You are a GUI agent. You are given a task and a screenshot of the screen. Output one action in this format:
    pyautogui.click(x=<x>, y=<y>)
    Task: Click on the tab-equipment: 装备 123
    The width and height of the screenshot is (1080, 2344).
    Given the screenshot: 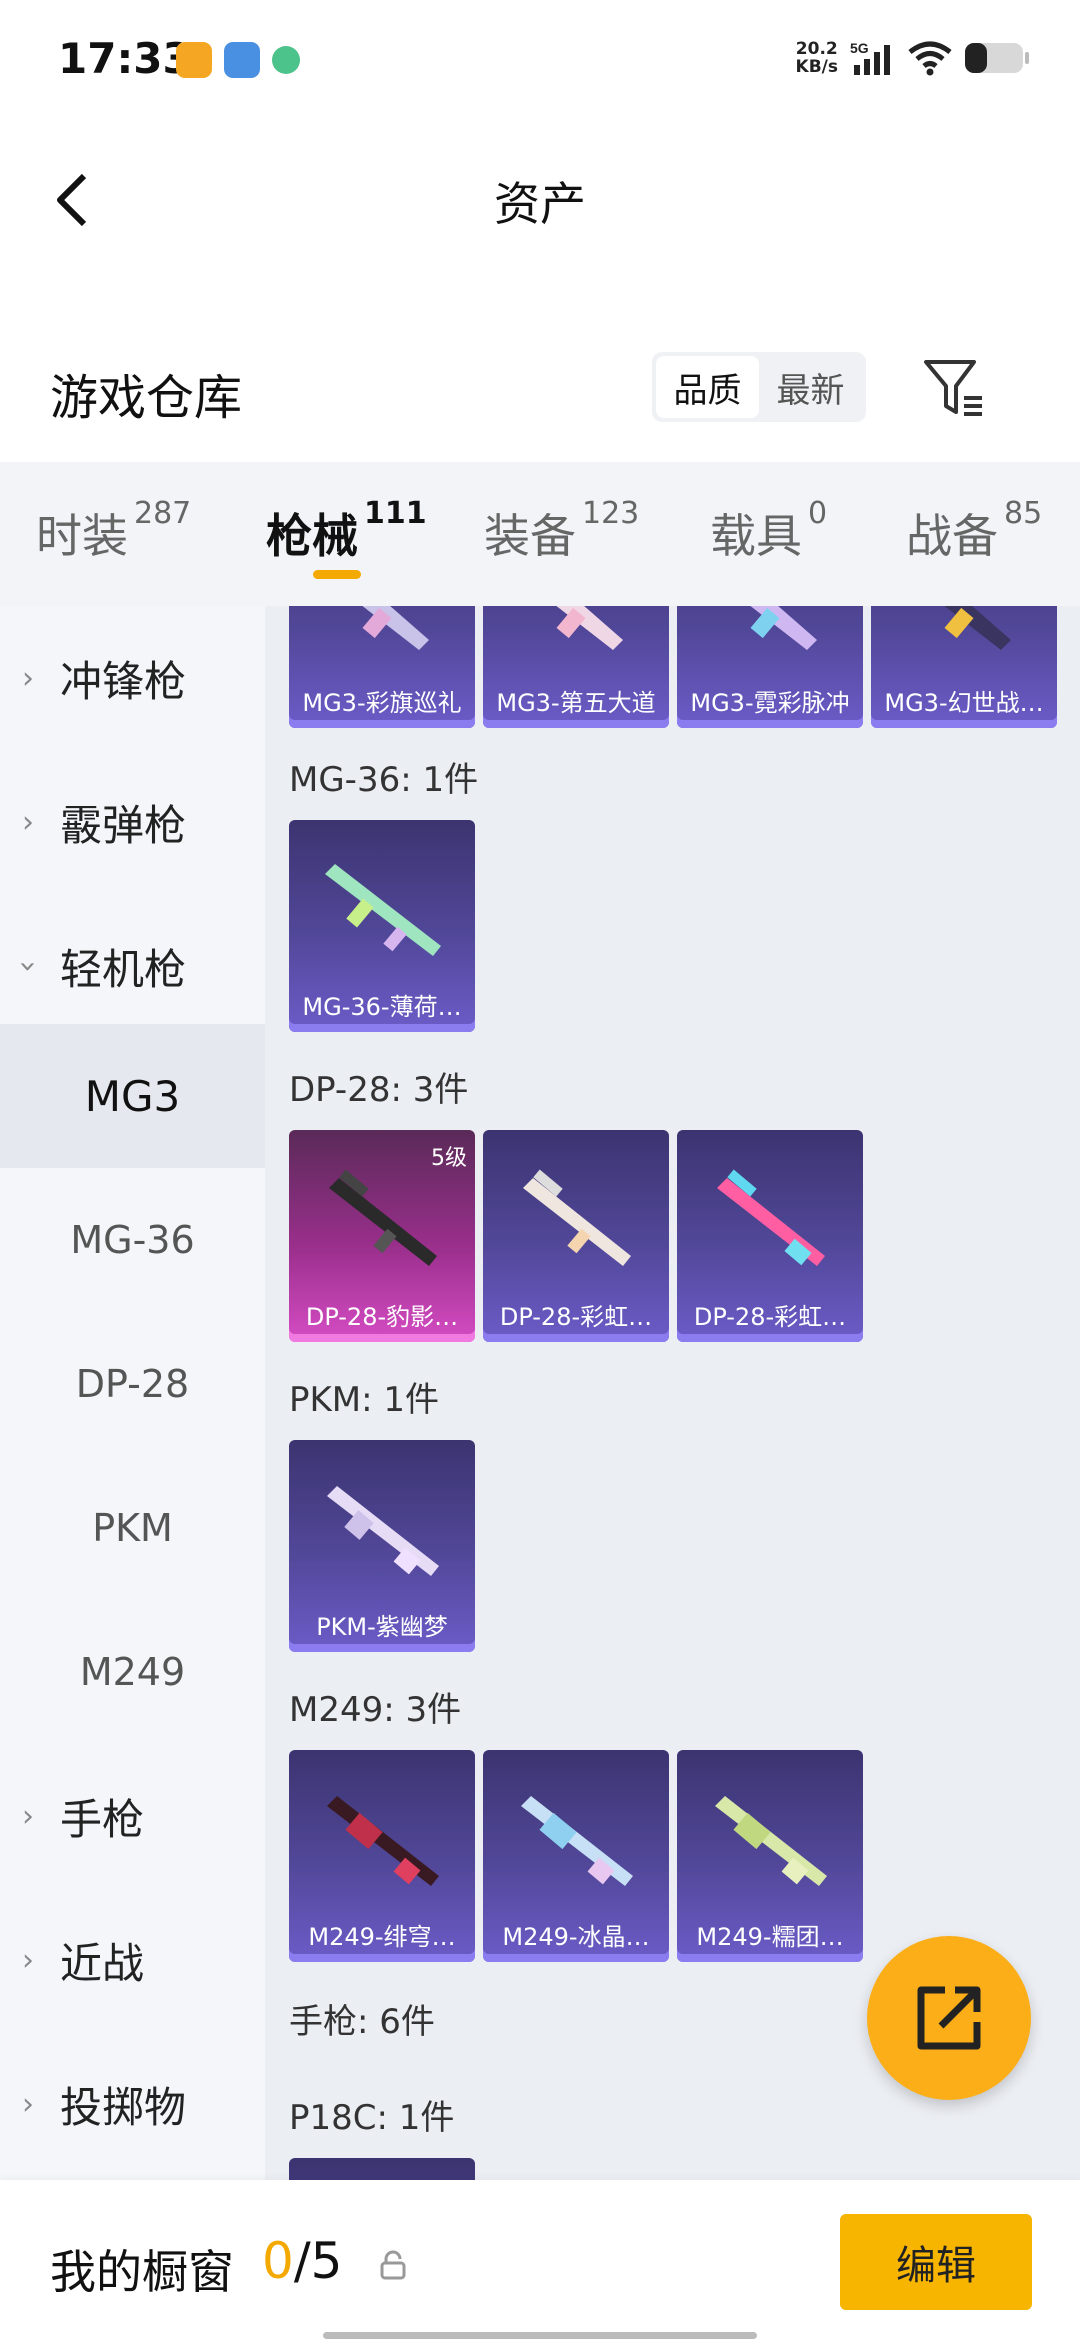 What is the action you would take?
    pyautogui.click(x=561, y=531)
    